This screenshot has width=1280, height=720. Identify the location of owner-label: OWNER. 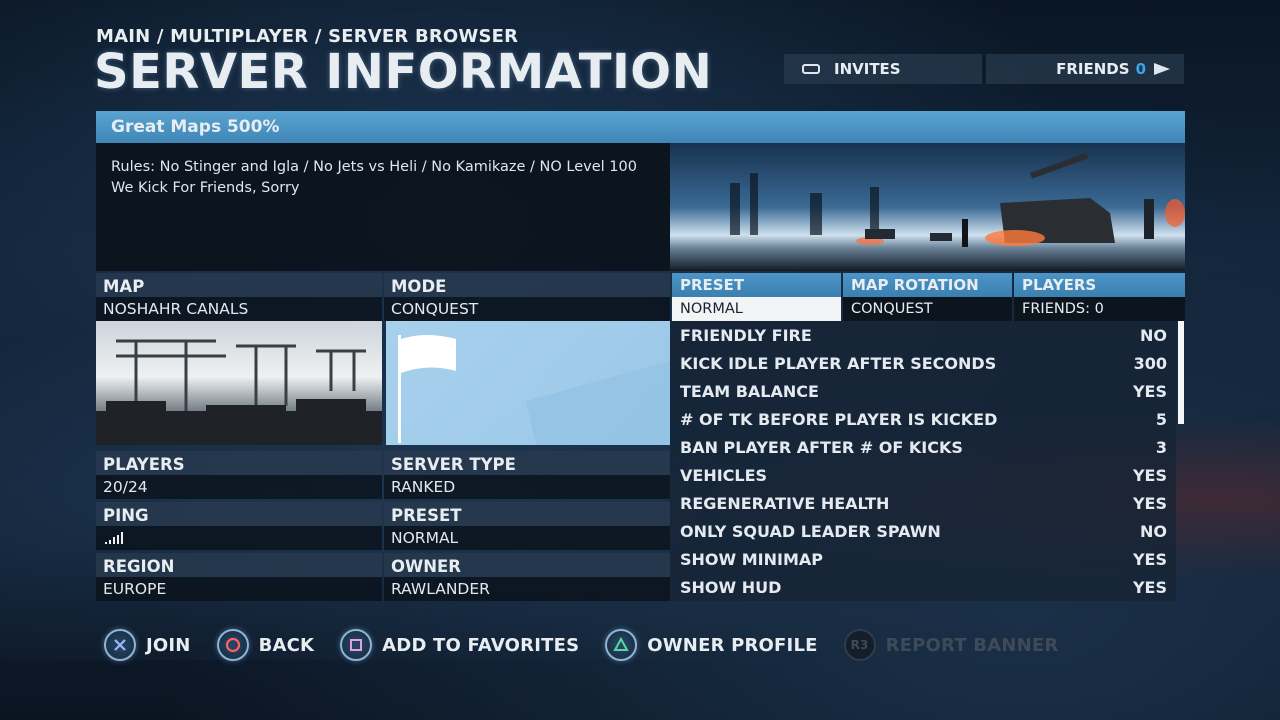
(527, 565).